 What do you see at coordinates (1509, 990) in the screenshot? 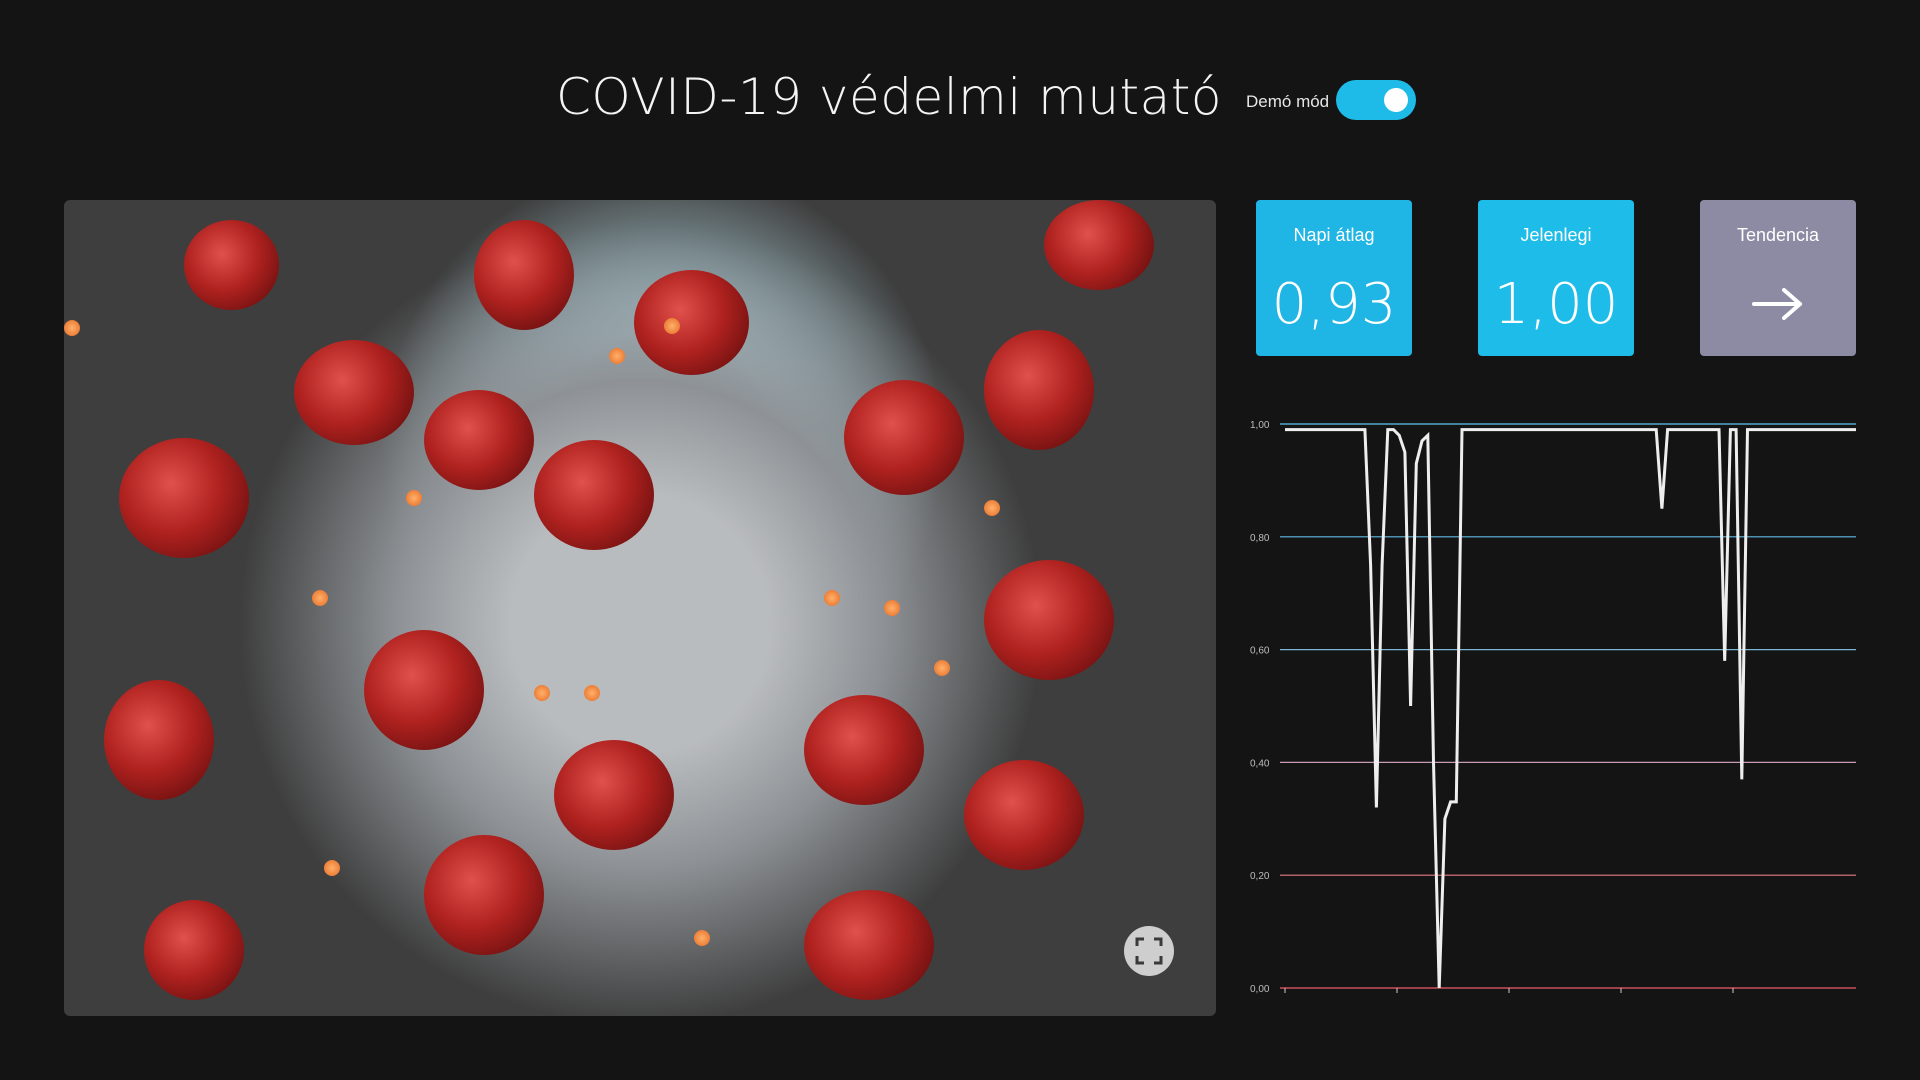
I see `chart-x-ticks` at bounding box center [1509, 990].